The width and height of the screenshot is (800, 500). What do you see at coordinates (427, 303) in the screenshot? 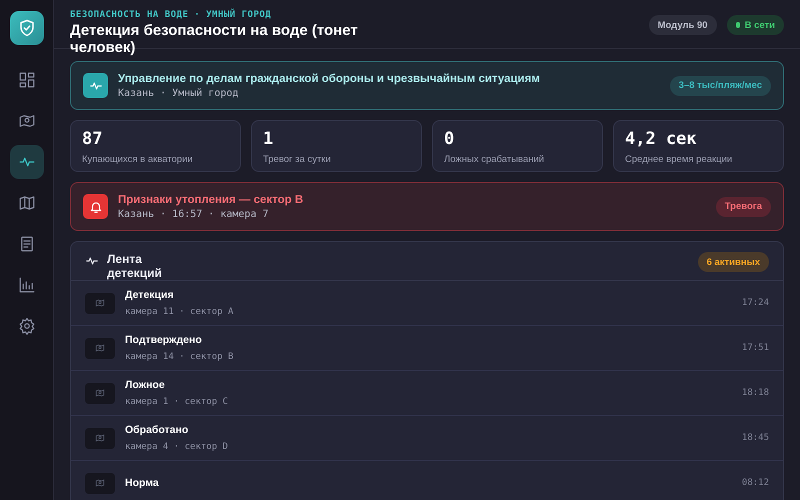
I see `feed-row: Детекция камера 11 · сектор A 17:24` at bounding box center [427, 303].